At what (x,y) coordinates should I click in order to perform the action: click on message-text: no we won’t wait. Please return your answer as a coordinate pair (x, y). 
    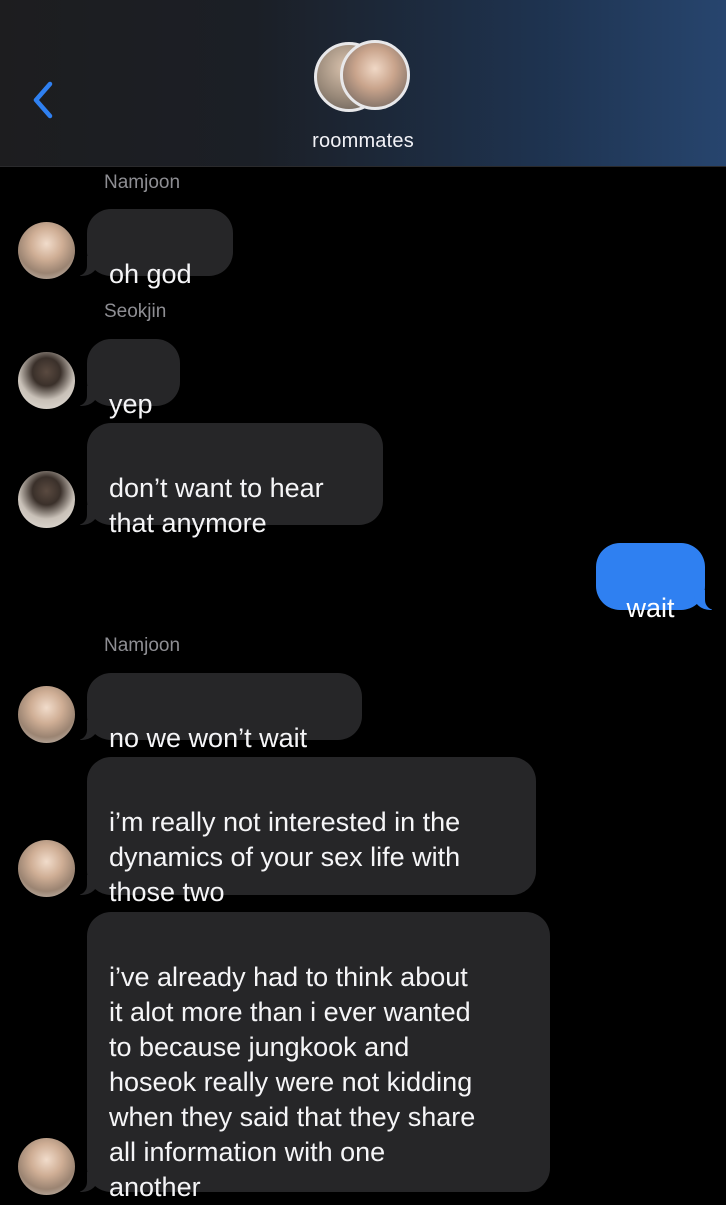
    Looking at the image, I should click on (208, 738).